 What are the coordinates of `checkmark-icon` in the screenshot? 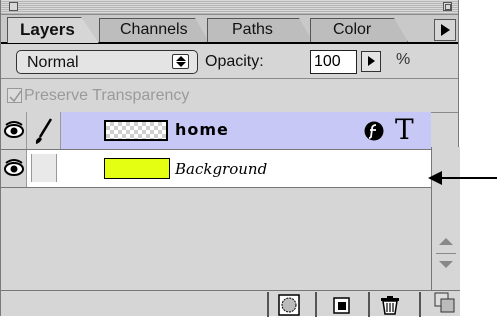 It's located at (15, 96).